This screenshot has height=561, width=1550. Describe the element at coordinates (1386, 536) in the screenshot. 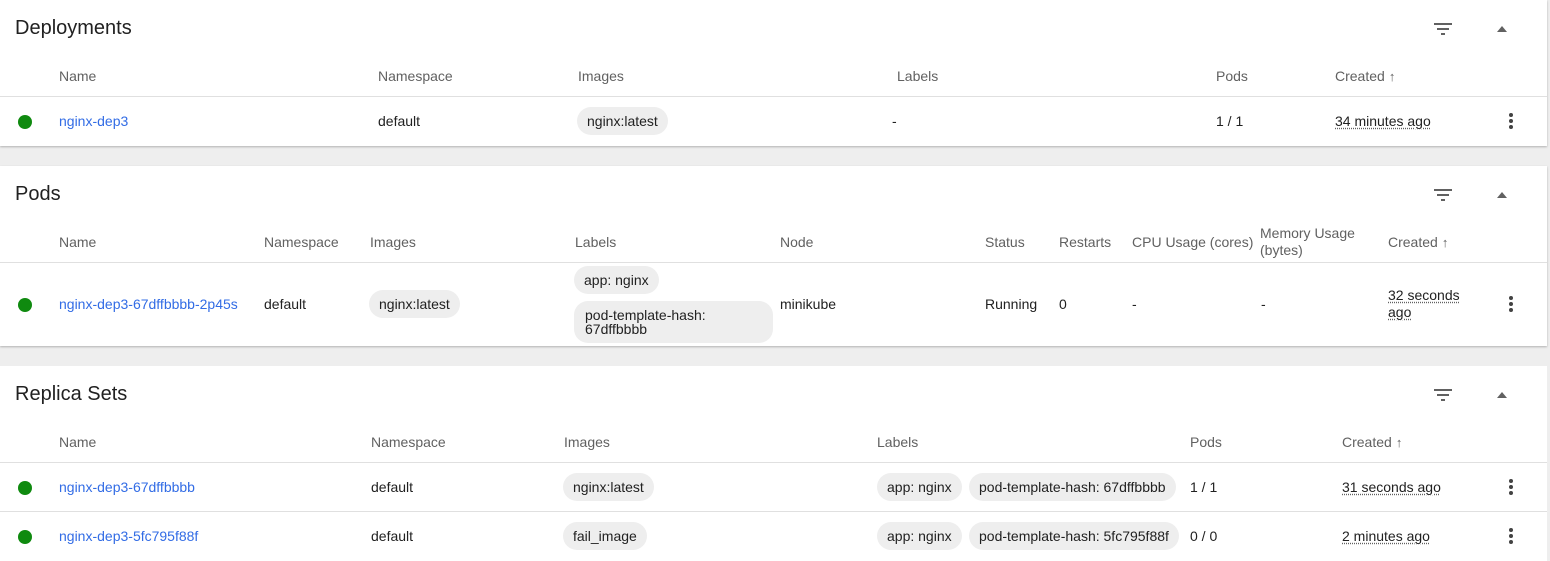

I see `created-cell: 2 minutes ago` at that location.